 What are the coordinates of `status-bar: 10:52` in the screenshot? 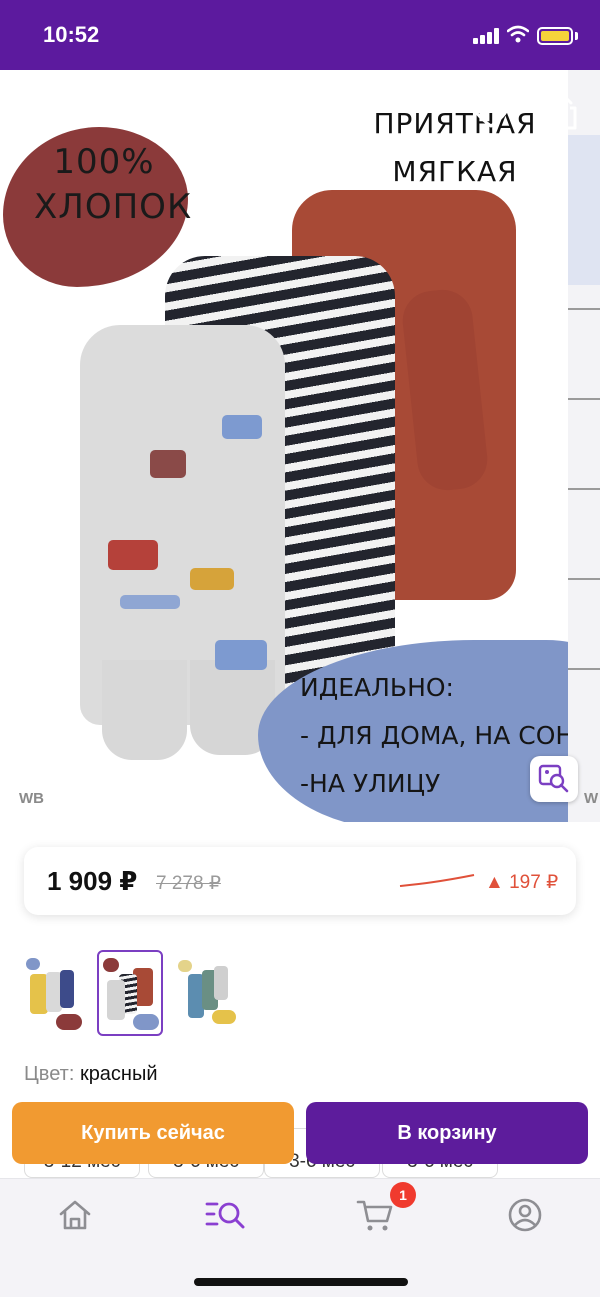 It's located at (300, 35).